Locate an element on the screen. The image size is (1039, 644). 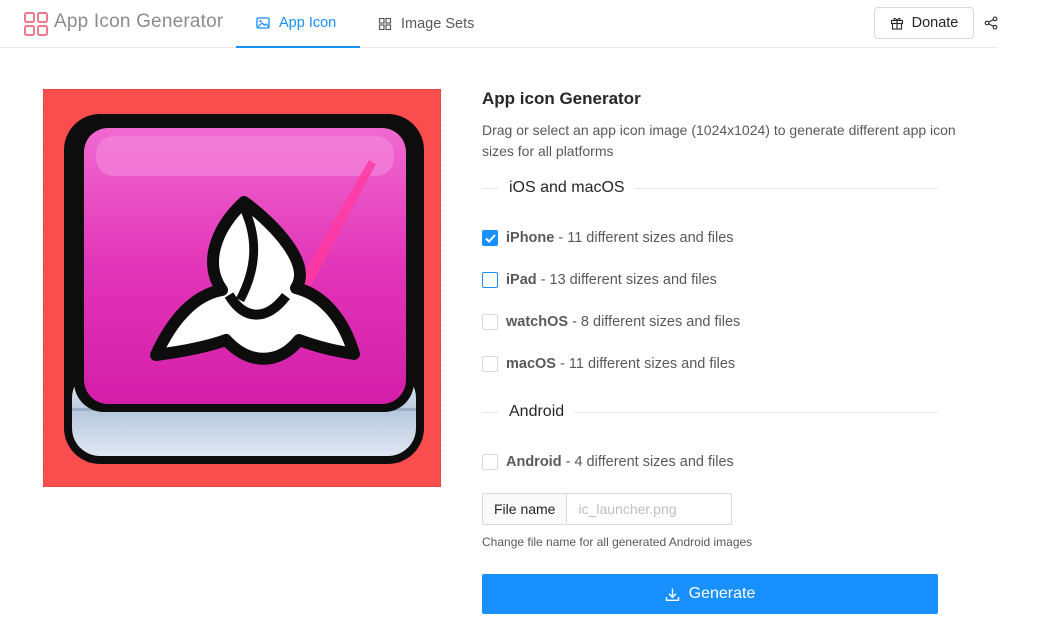
macos-checkbox is located at coordinates (490, 364).